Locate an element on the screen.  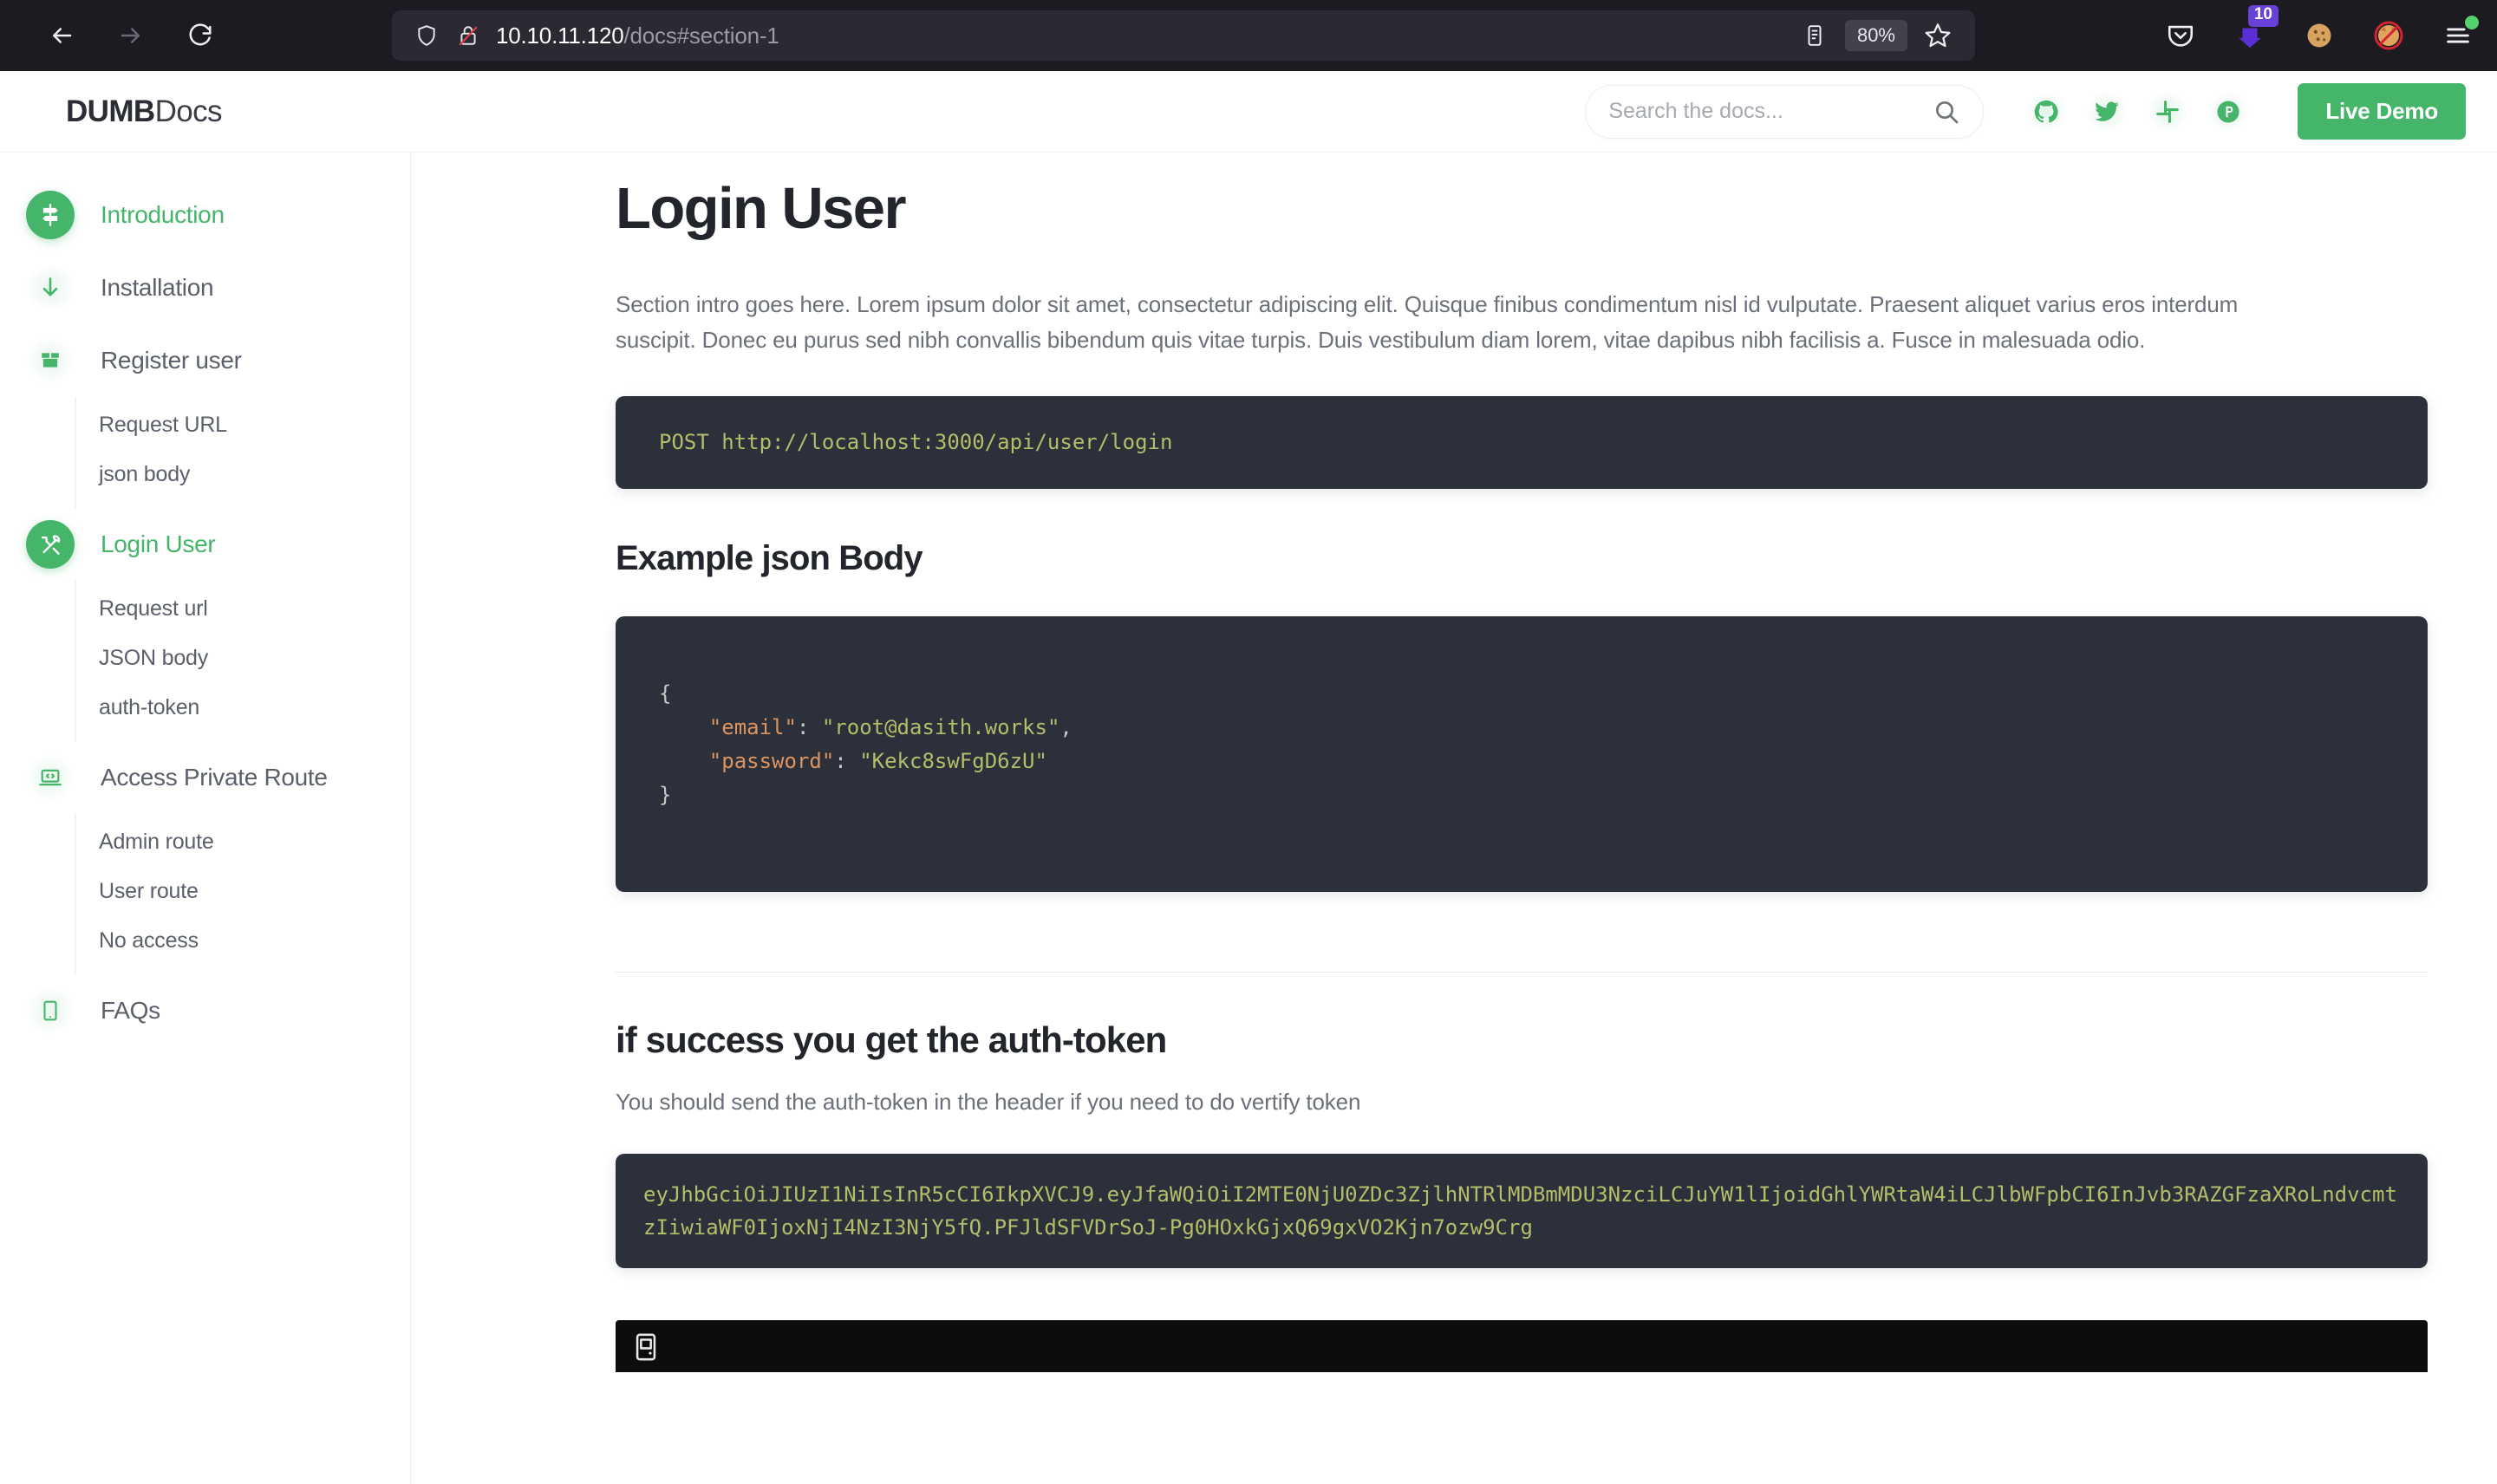
insecure-lock-wrap is located at coordinates (468, 35).